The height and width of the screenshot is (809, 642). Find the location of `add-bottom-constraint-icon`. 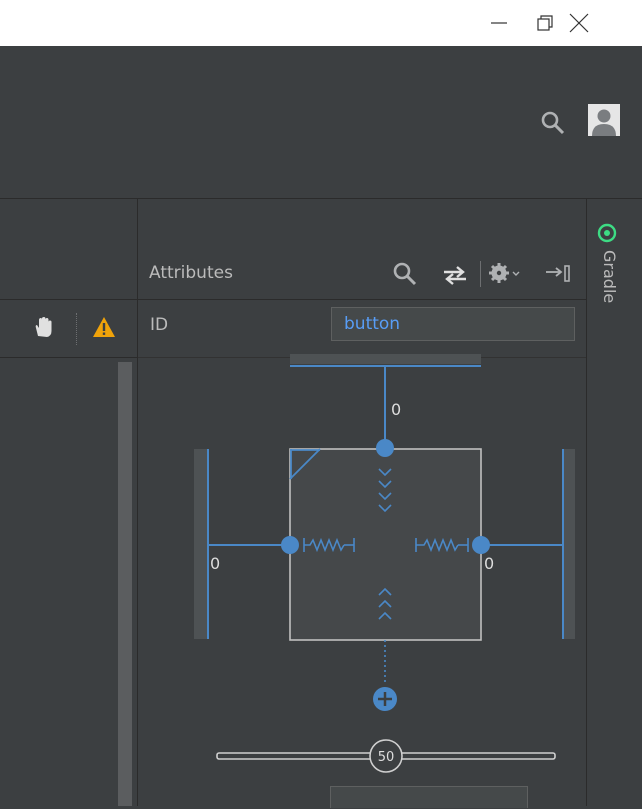

add-bottom-constraint-icon is located at coordinates (385, 699).